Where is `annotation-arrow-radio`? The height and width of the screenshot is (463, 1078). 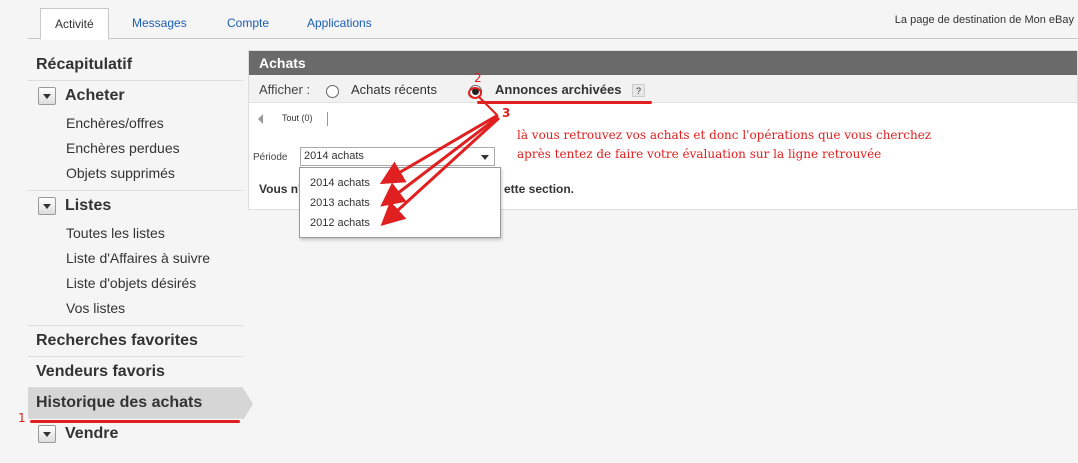 annotation-arrow-radio is located at coordinates (487, 105).